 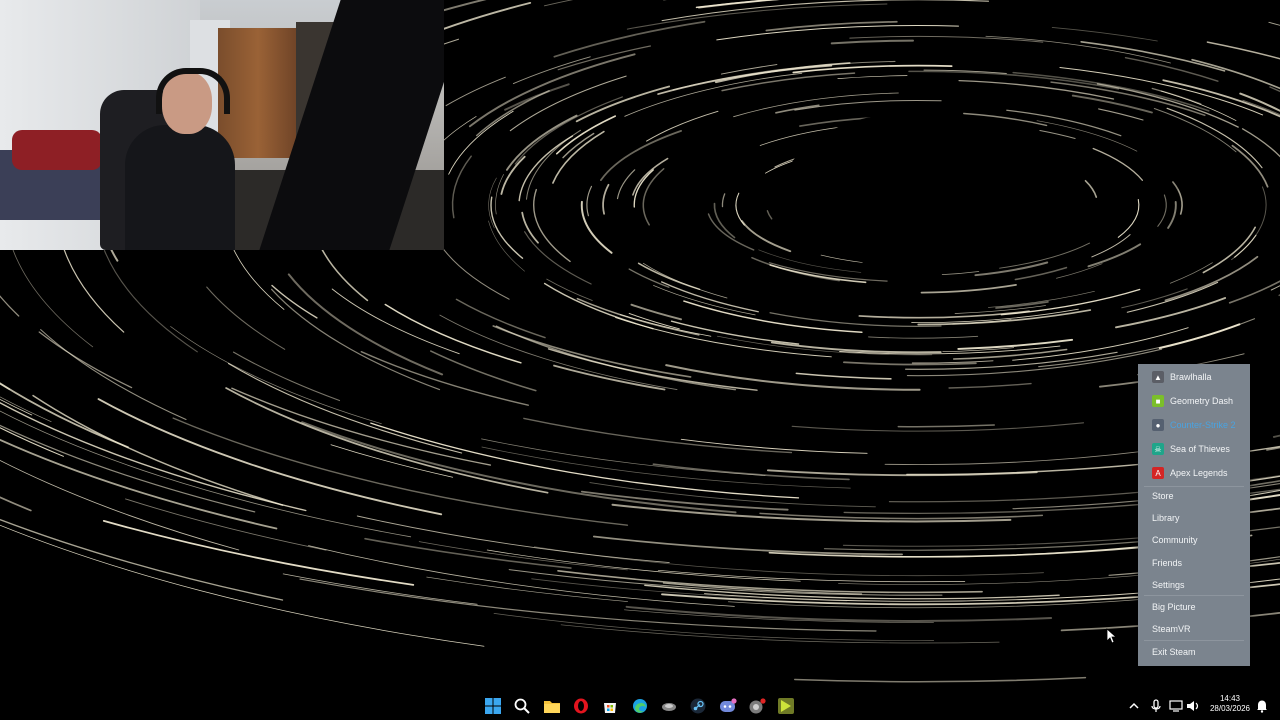 I want to click on sea-of-thieves-icon: ☠, so click(x=1158, y=449).